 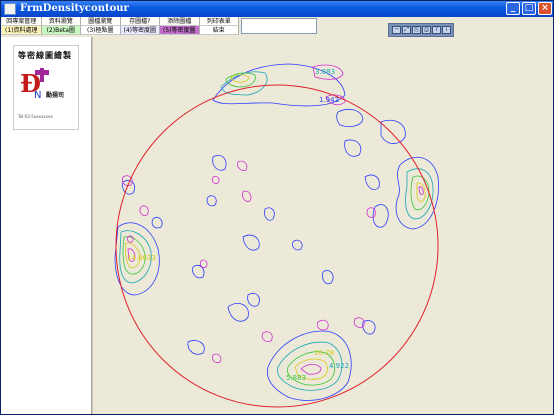 What do you see at coordinates (219, 30) in the screenshot?
I see `menu-exit: 結束` at bounding box center [219, 30].